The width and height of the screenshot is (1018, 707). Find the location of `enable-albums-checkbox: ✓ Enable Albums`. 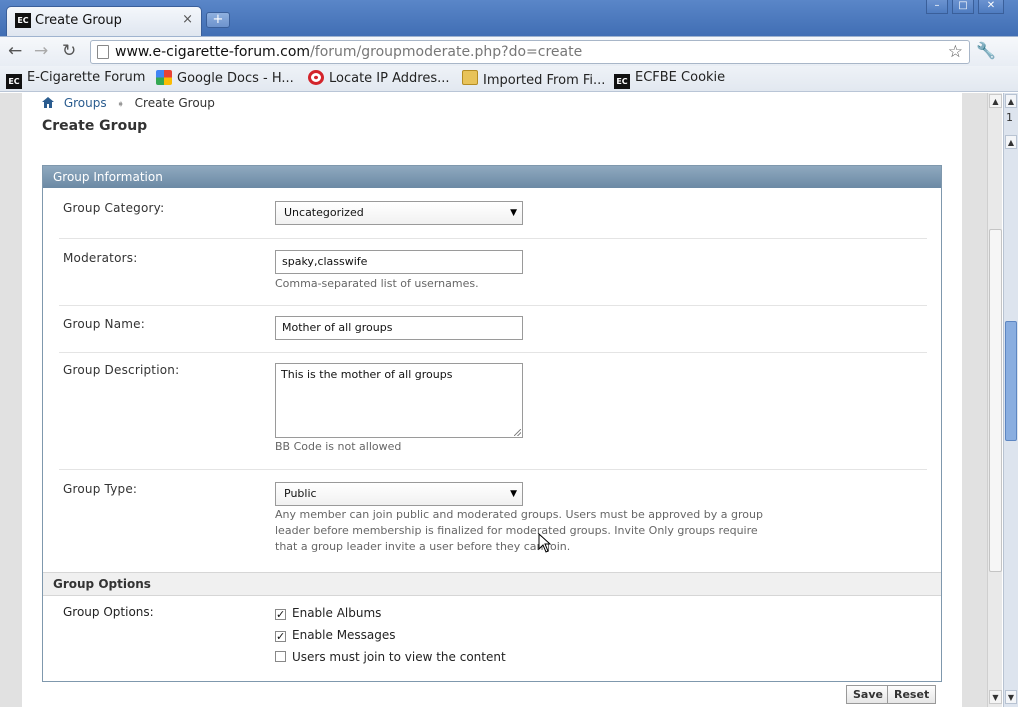

enable-albums-checkbox: ✓ Enable Albums is located at coordinates (328, 613).